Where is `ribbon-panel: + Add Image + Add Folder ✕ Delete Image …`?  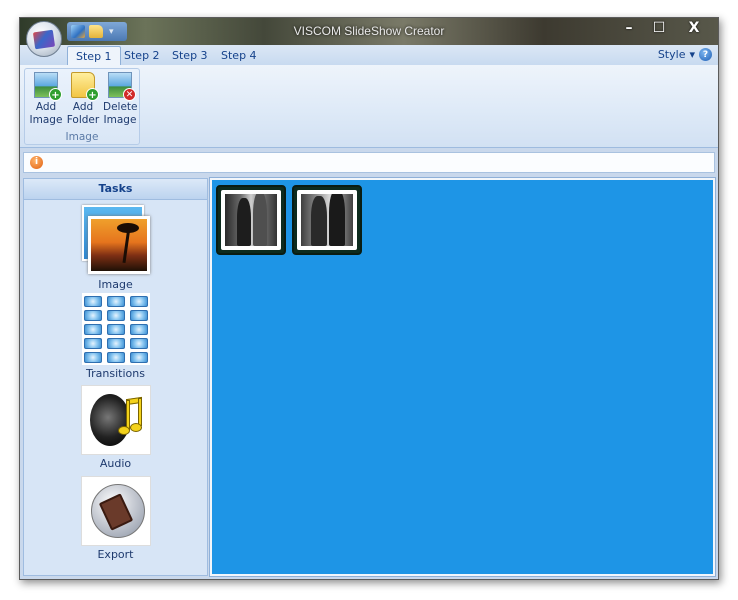 ribbon-panel: + Add Image + Add Folder ✕ Delete Image … is located at coordinates (369, 106).